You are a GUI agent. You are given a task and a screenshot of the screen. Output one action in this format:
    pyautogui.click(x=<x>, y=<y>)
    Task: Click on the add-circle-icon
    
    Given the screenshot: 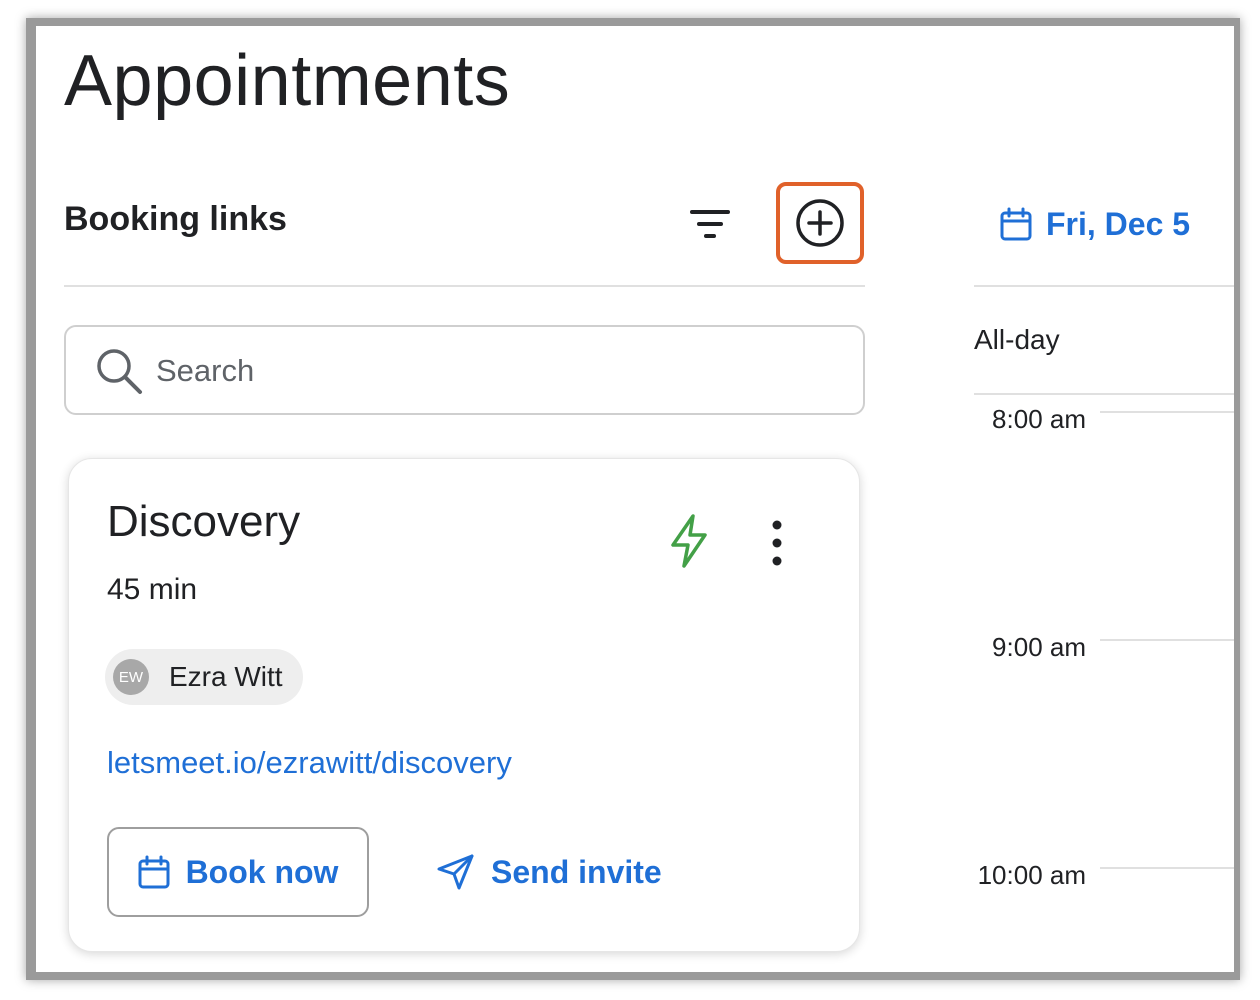 What is the action you would take?
    pyautogui.click(x=820, y=223)
    